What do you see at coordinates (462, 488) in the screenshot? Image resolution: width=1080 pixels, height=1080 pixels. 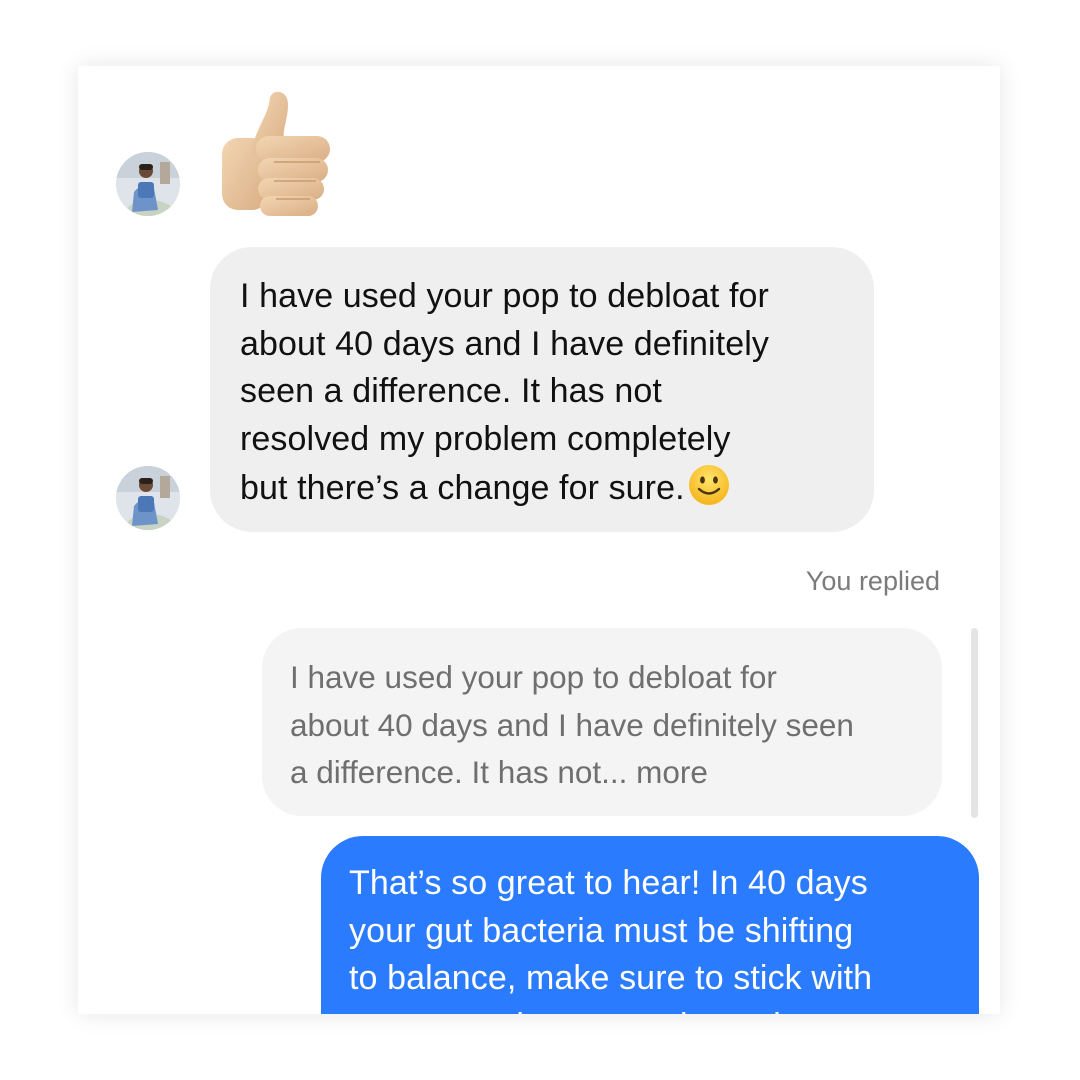 I see `message-text-line: but there’s a change for sure.` at bounding box center [462, 488].